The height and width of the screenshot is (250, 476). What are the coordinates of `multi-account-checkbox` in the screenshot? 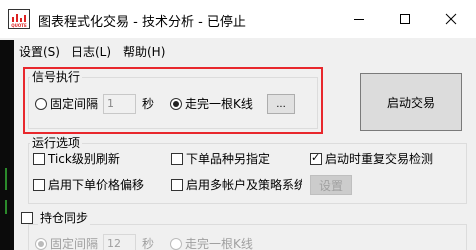 It's located at (177, 185).